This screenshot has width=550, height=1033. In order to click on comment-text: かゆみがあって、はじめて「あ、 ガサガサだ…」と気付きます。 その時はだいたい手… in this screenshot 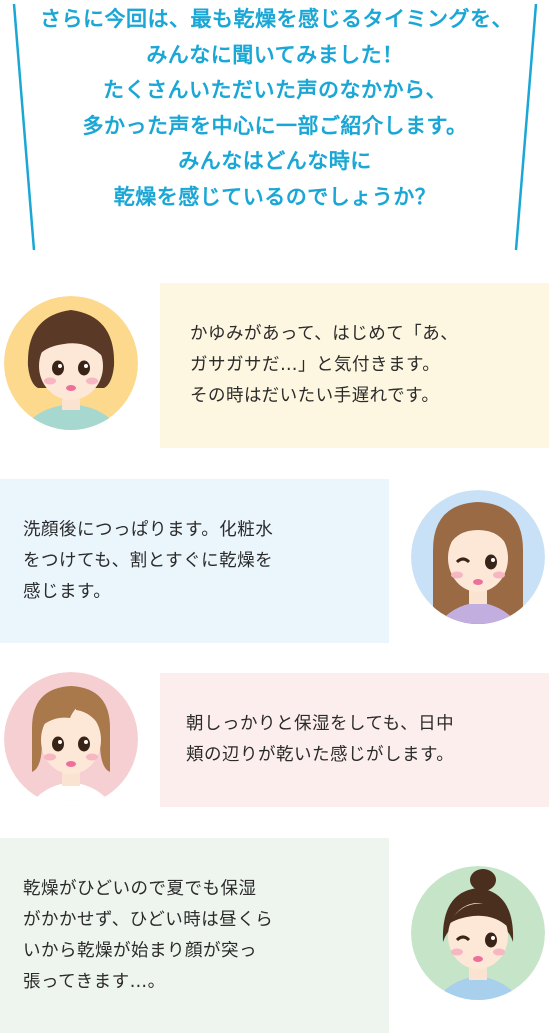, I will do `click(324, 365)`.